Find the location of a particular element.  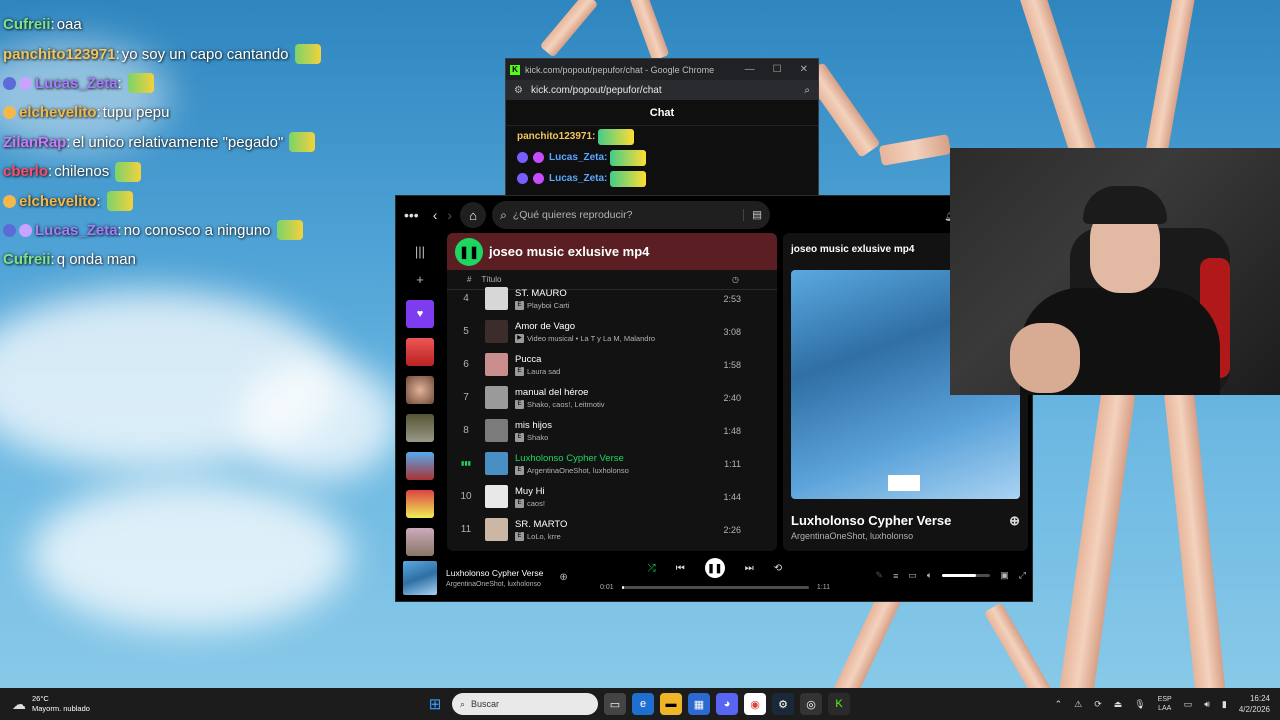

menu-dots-icon: ••• is located at coordinates (411, 215).